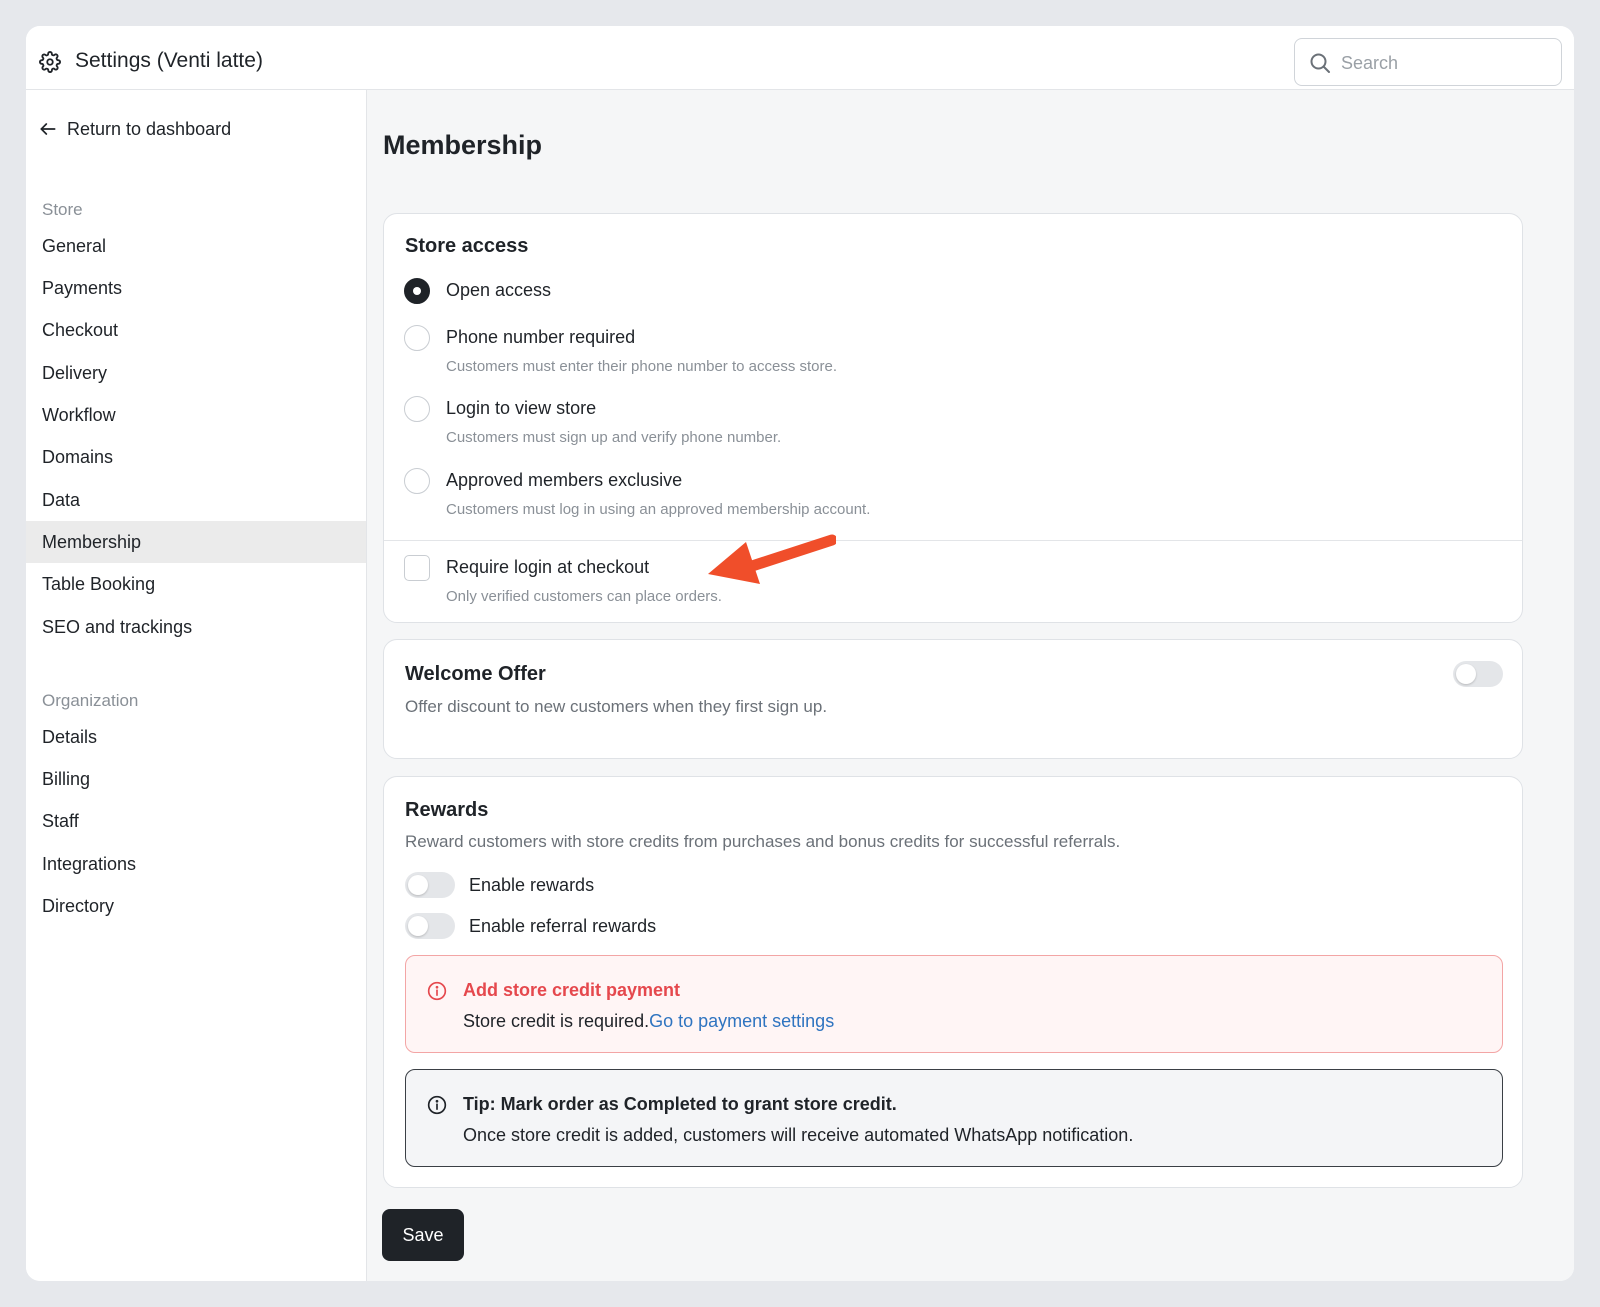 The image size is (1600, 1307). What do you see at coordinates (149, 128) in the screenshot?
I see `return-to-dashboard-label: Return to dashboard` at bounding box center [149, 128].